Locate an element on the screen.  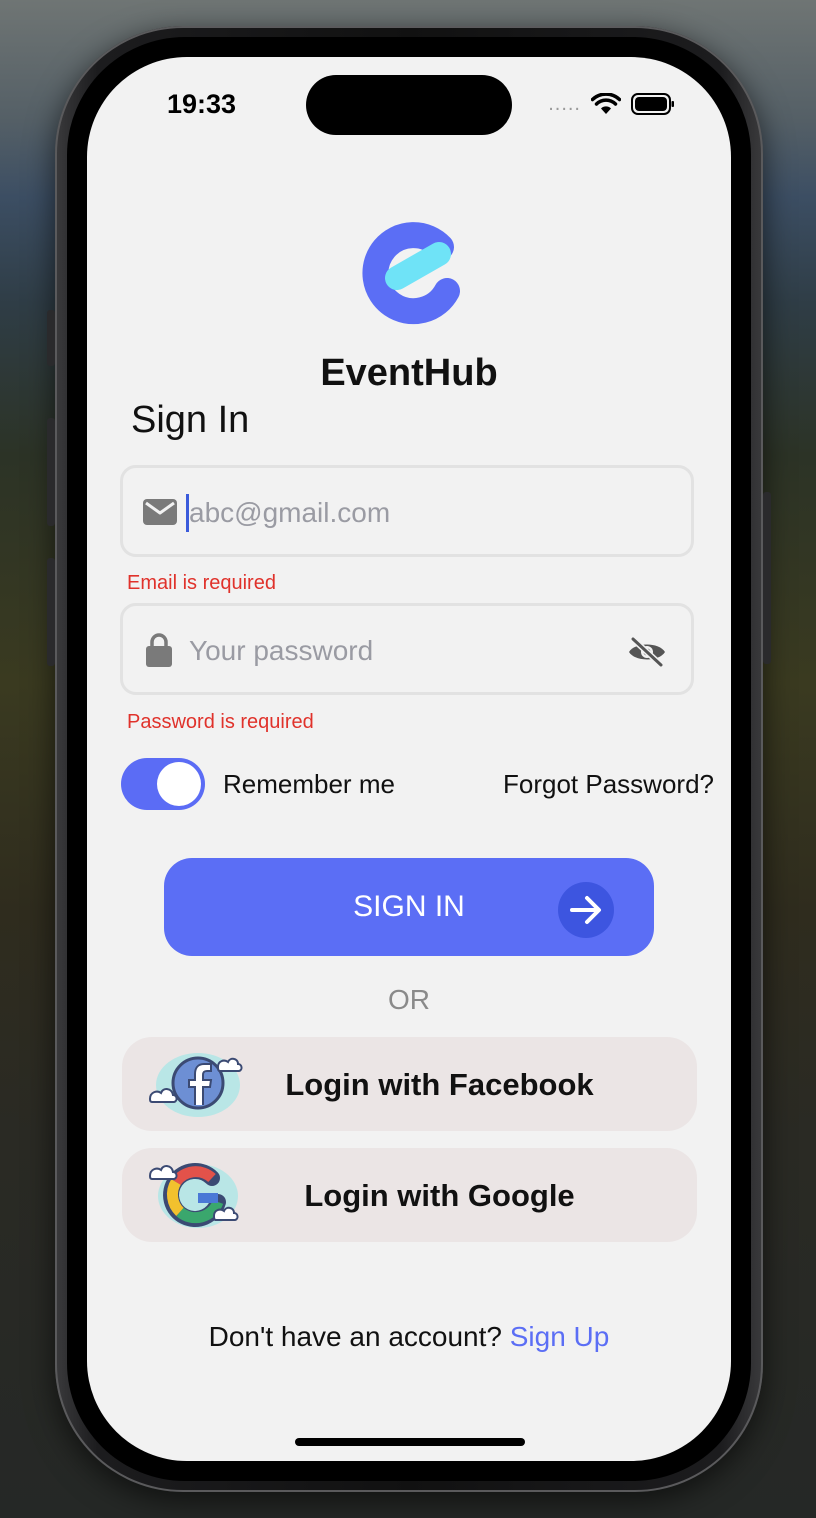
email-error: Email is required is located at coordinates (201, 583).